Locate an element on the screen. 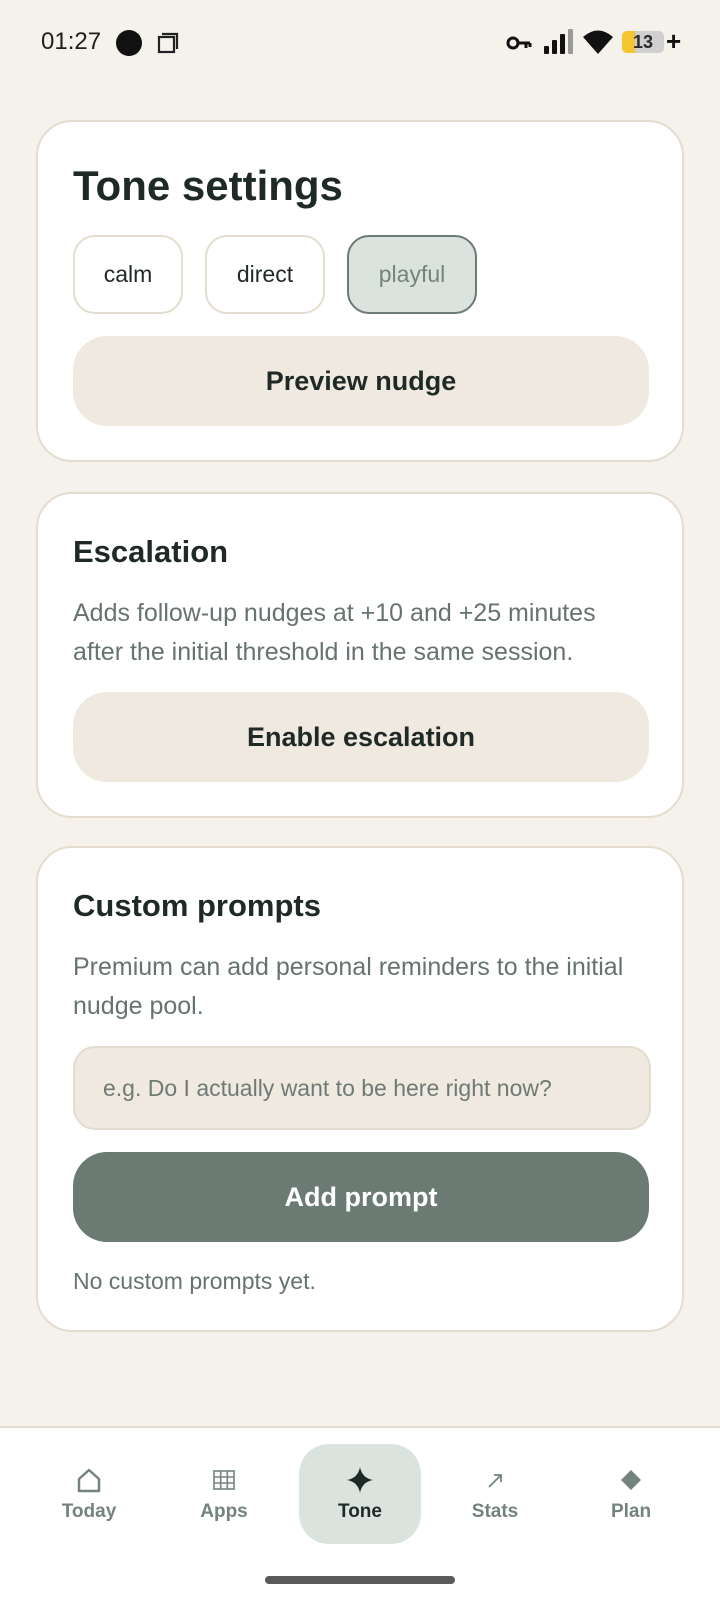  nav-item-stats: Stats is located at coordinates (495, 1494).